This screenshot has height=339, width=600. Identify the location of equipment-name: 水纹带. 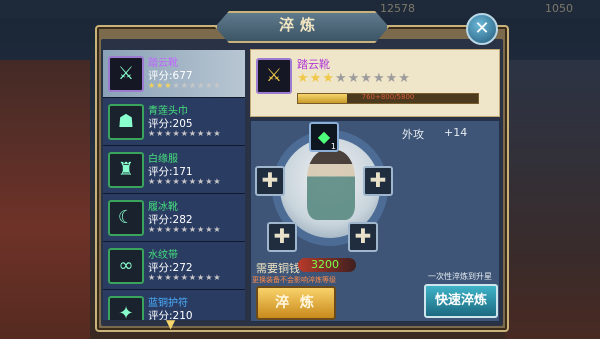
(163, 255).